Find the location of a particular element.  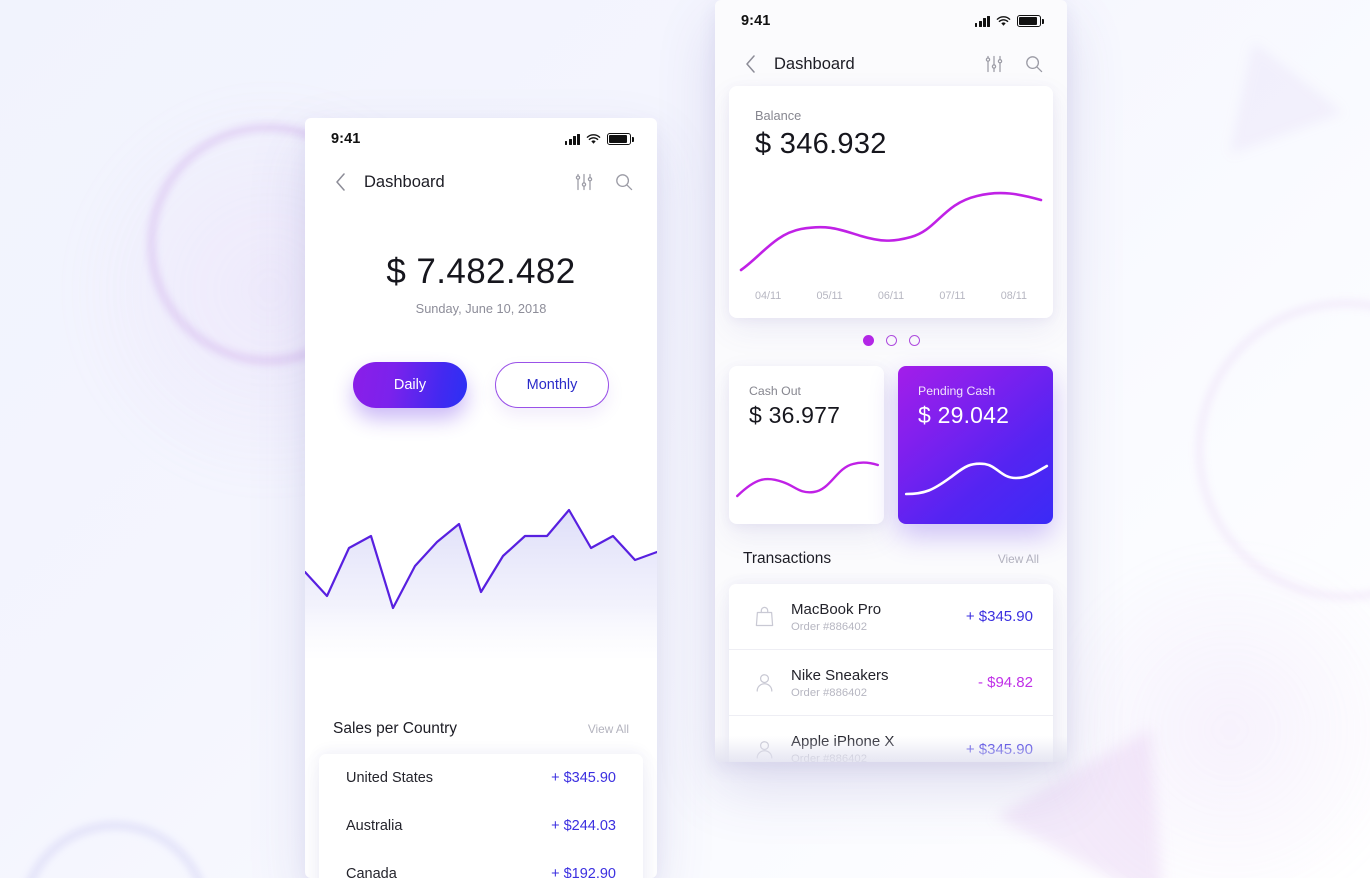

transaction-amount: - $94.82 is located at coordinates (1005, 682).